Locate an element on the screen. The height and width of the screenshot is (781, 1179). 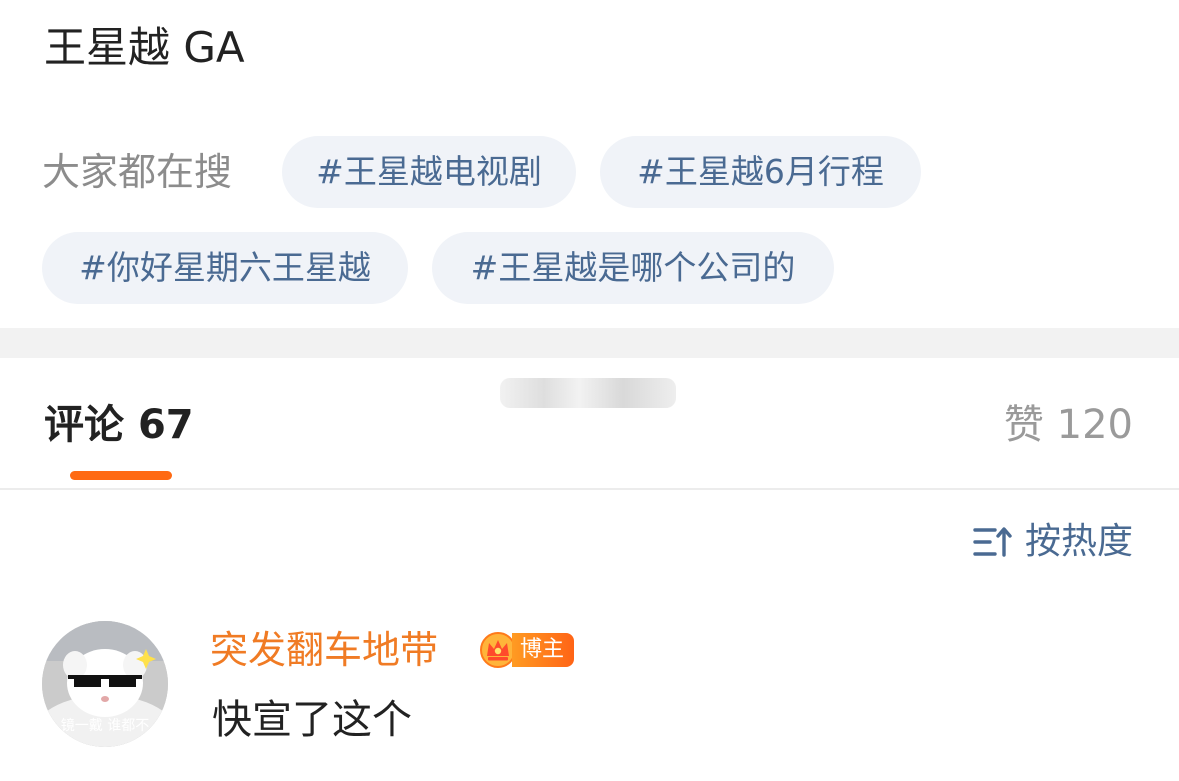
sort-label: 按热度 is located at coordinates (1078, 541).